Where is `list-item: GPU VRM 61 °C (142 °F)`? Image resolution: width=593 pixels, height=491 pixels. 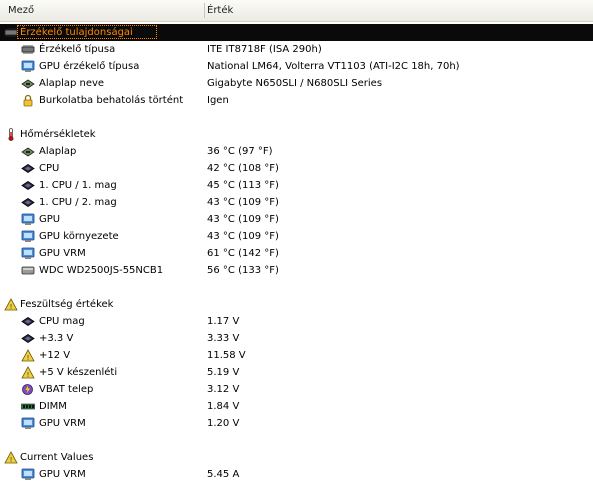 list-item: GPU VRM 61 °C (142 °F) is located at coordinates (296, 253).